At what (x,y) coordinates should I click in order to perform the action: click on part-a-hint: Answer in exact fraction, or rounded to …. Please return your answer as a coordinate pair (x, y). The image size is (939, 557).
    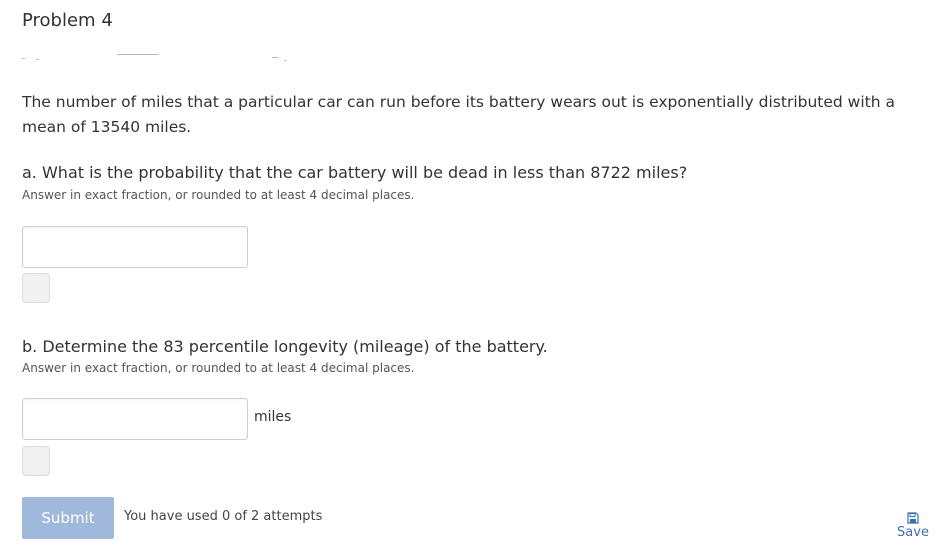
    Looking at the image, I should click on (218, 195).